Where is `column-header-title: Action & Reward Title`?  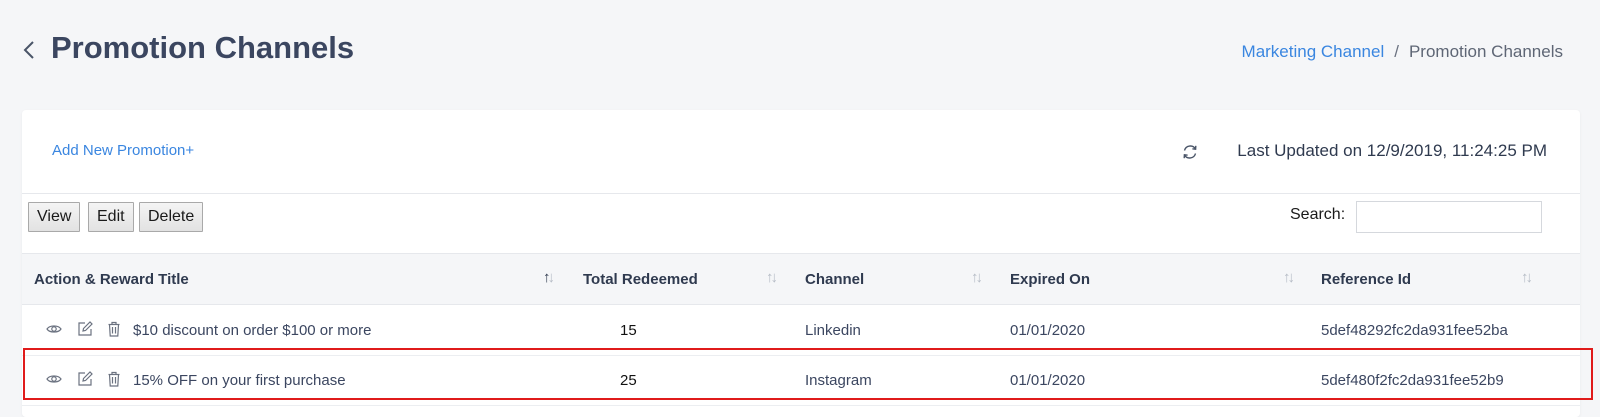 column-header-title: Action & Reward Title is located at coordinates (111, 279).